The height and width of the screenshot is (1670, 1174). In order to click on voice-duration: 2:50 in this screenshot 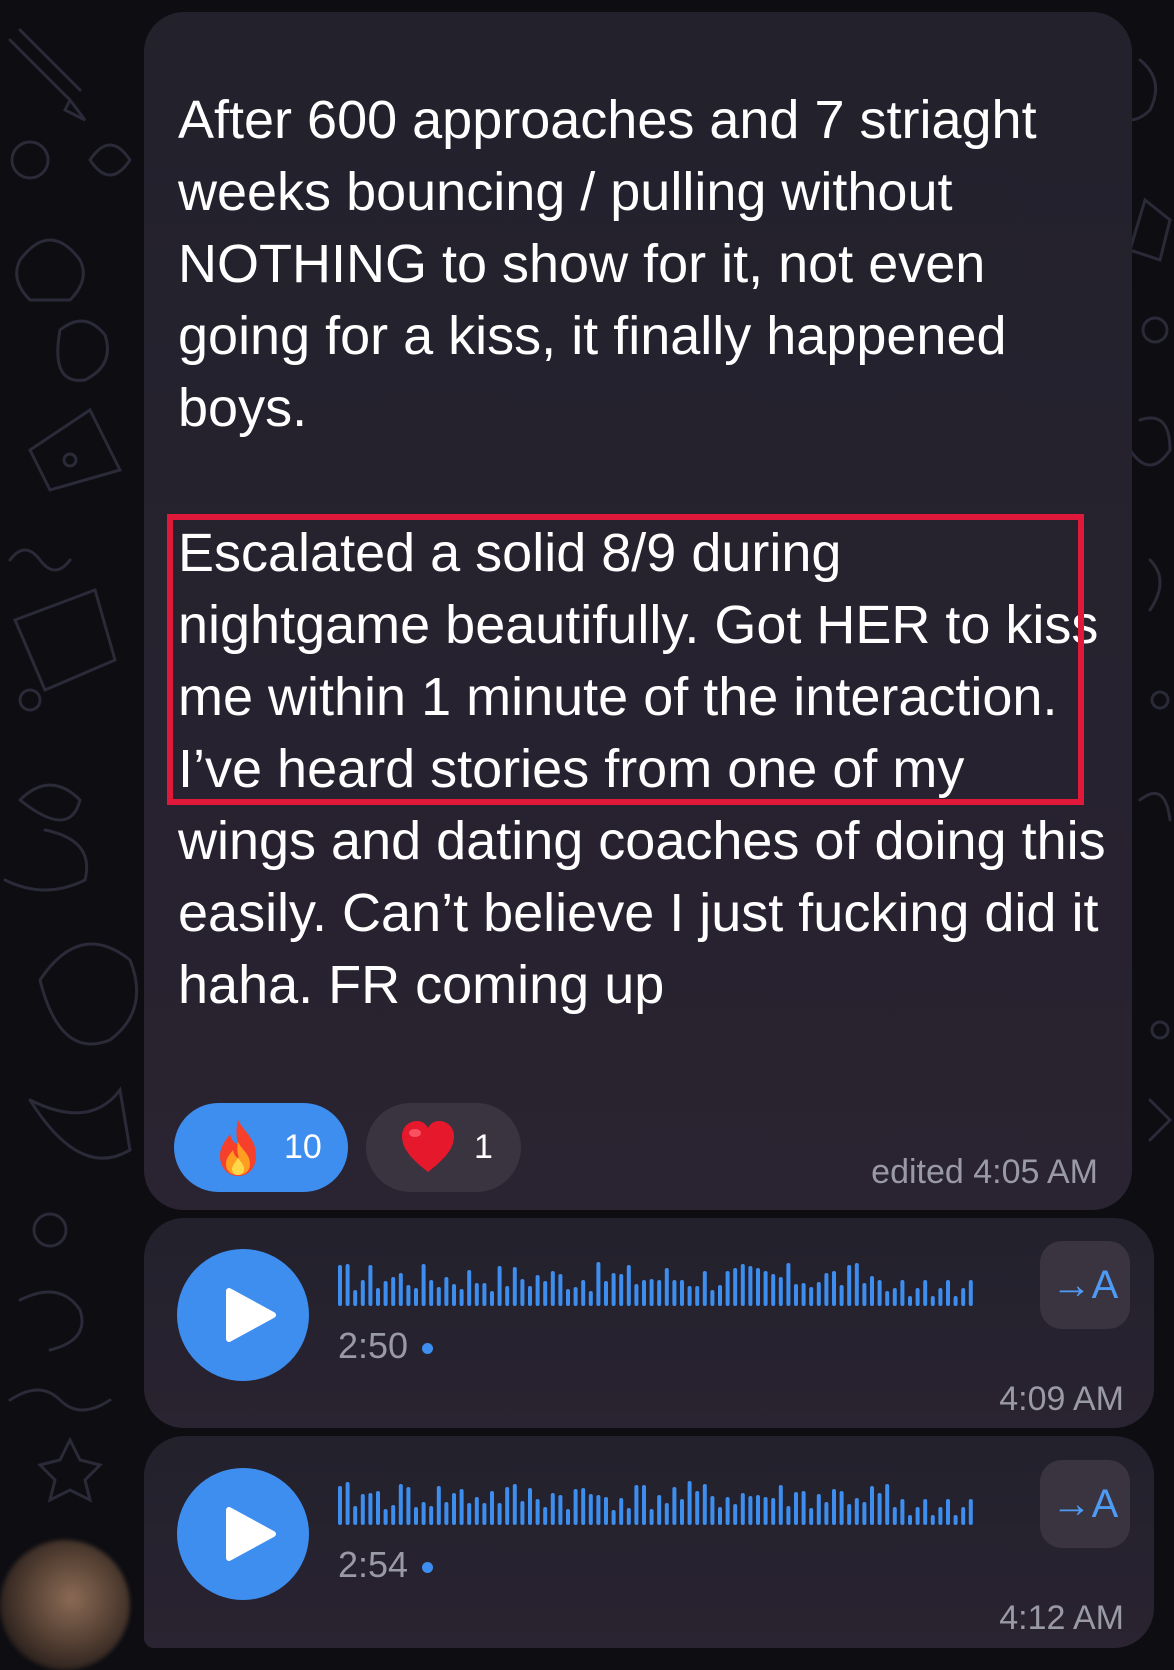, I will do `click(373, 1345)`.